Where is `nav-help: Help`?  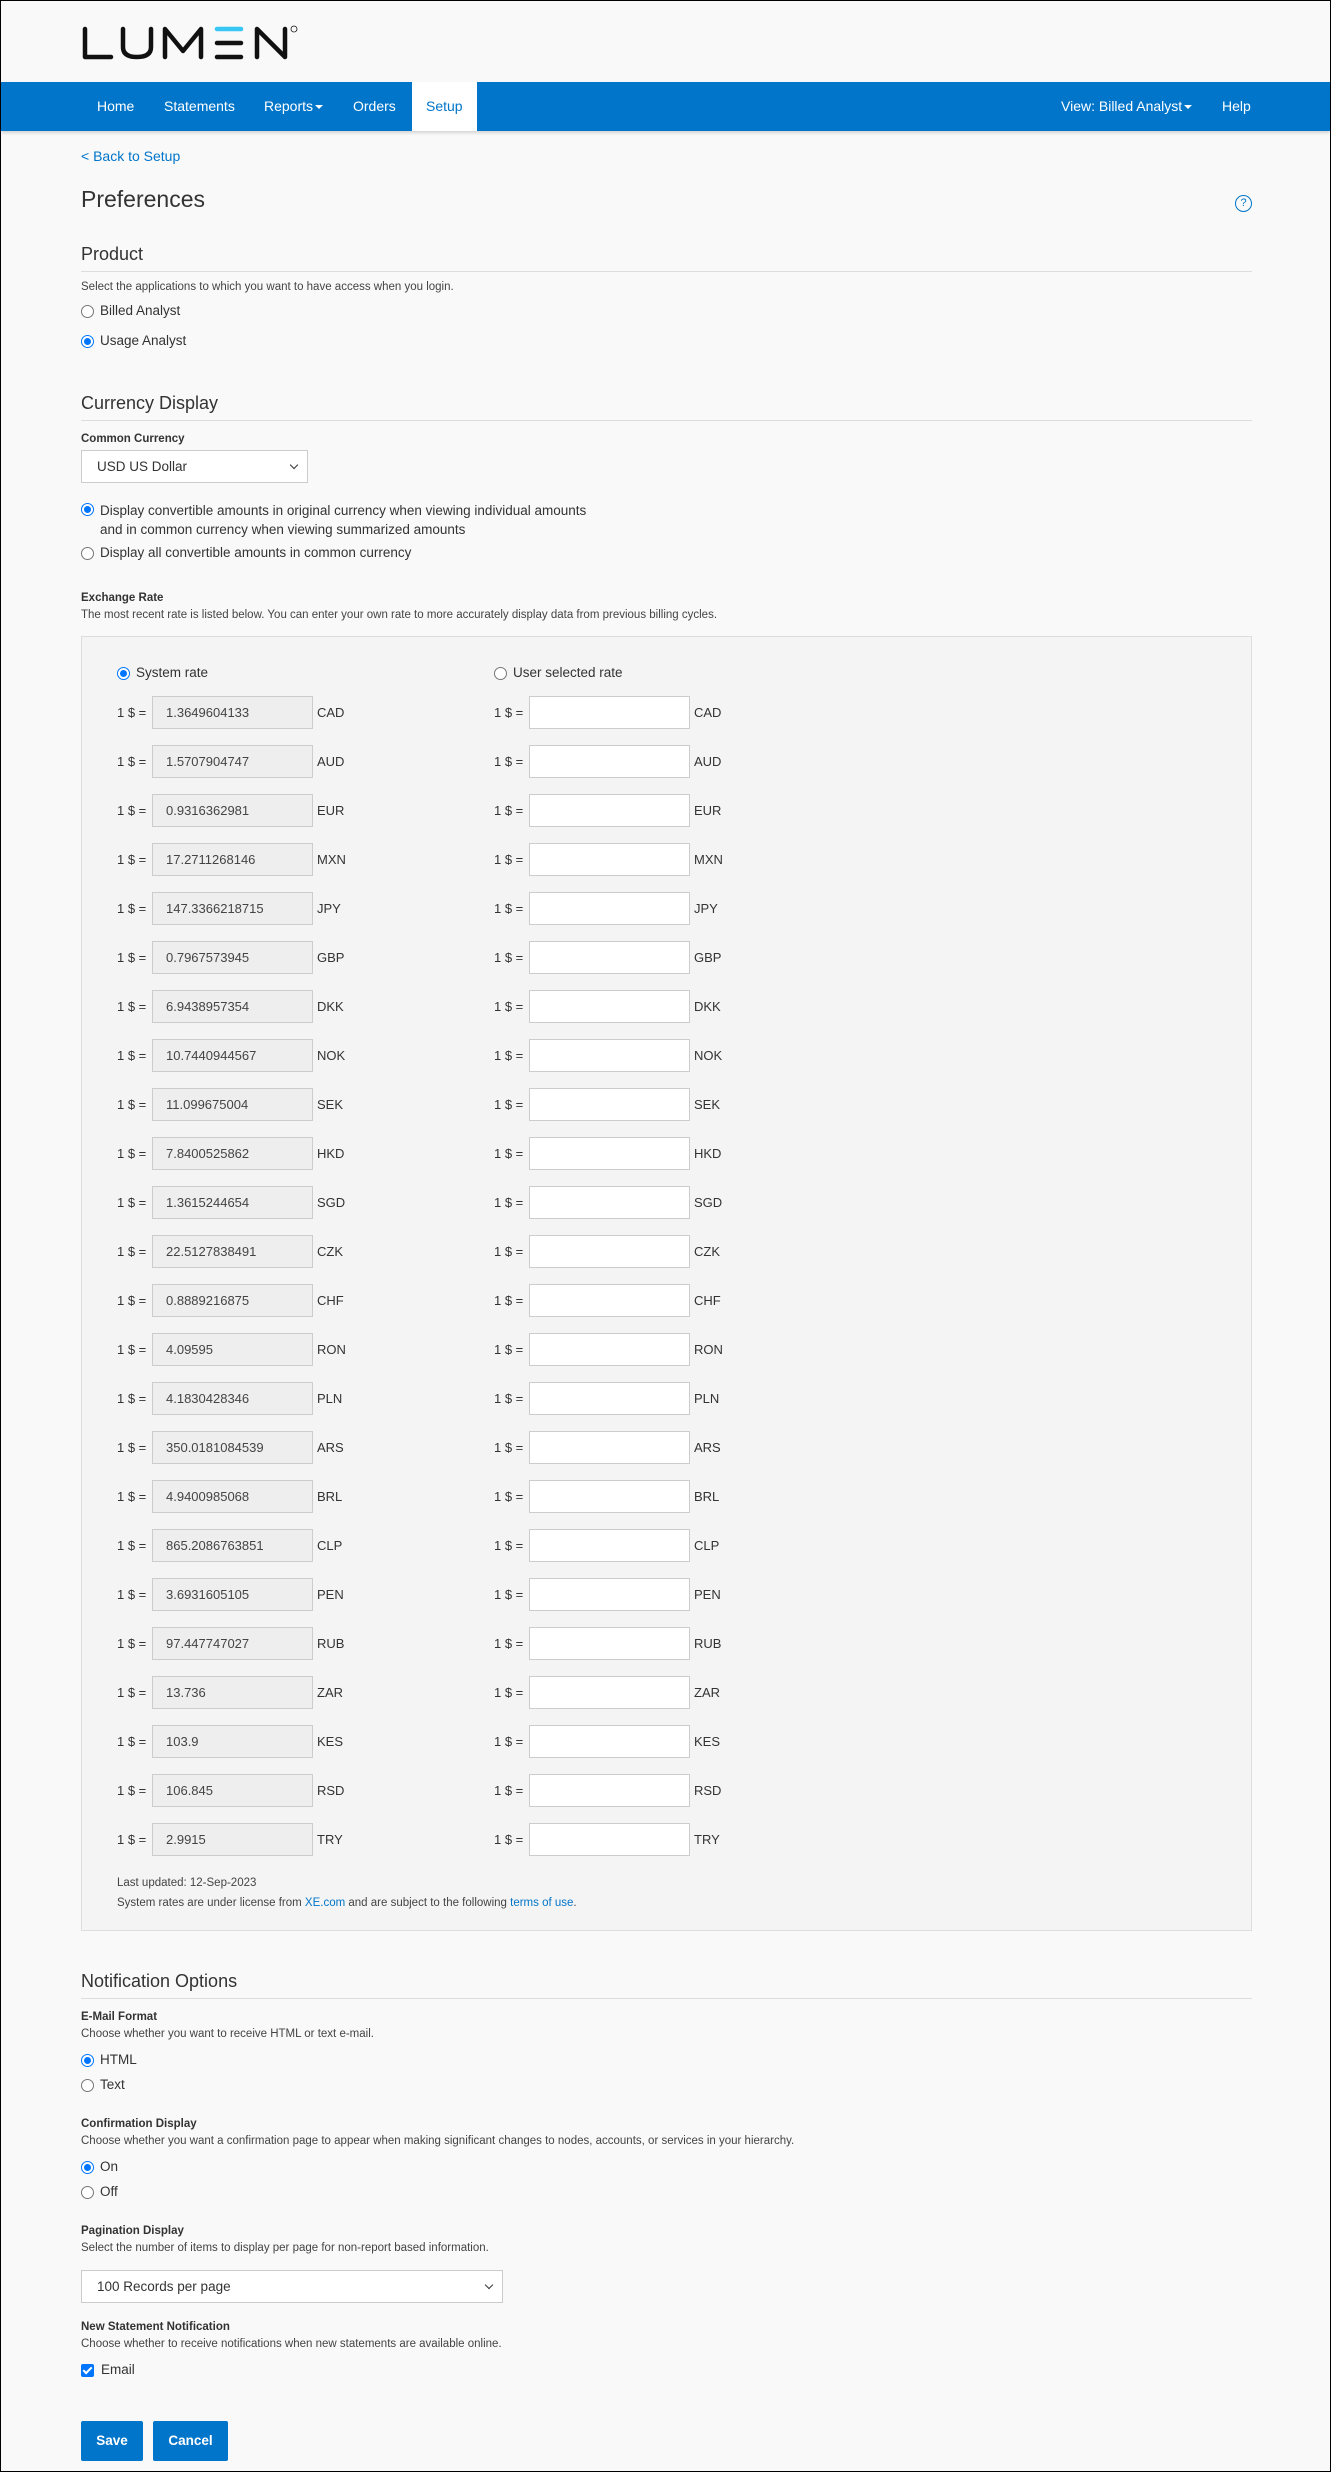
nav-help: Help is located at coordinates (1236, 106).